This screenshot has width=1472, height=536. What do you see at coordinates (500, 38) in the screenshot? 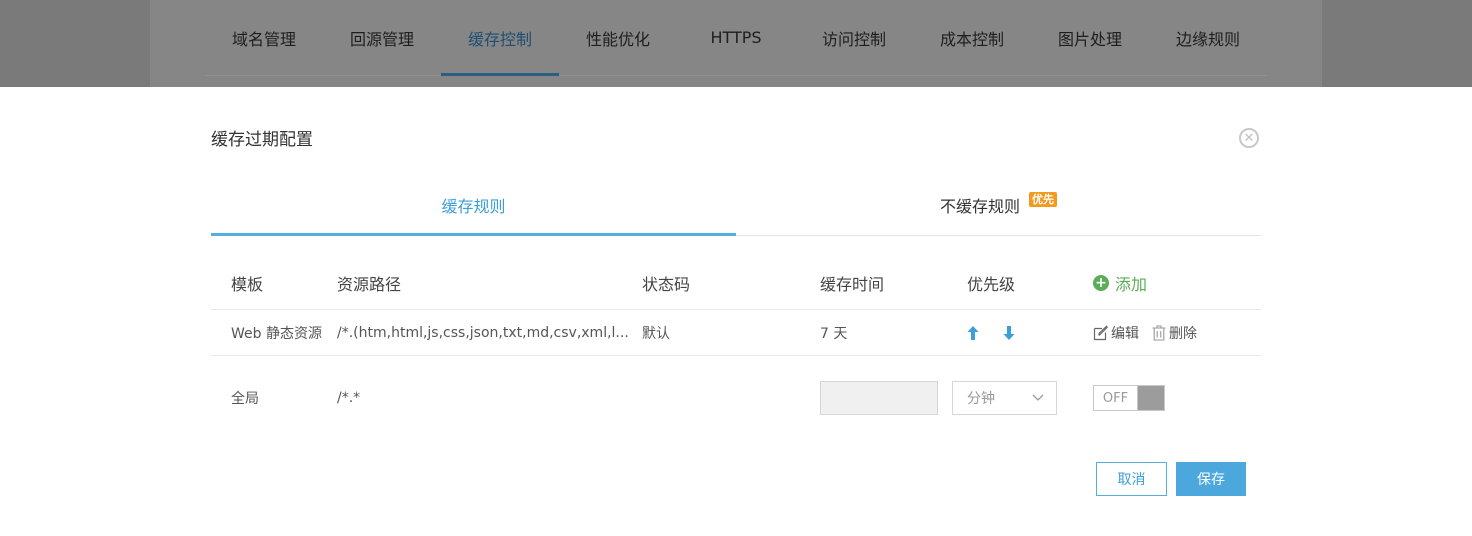
I see `tab-cache-control: 缓存控制` at bounding box center [500, 38].